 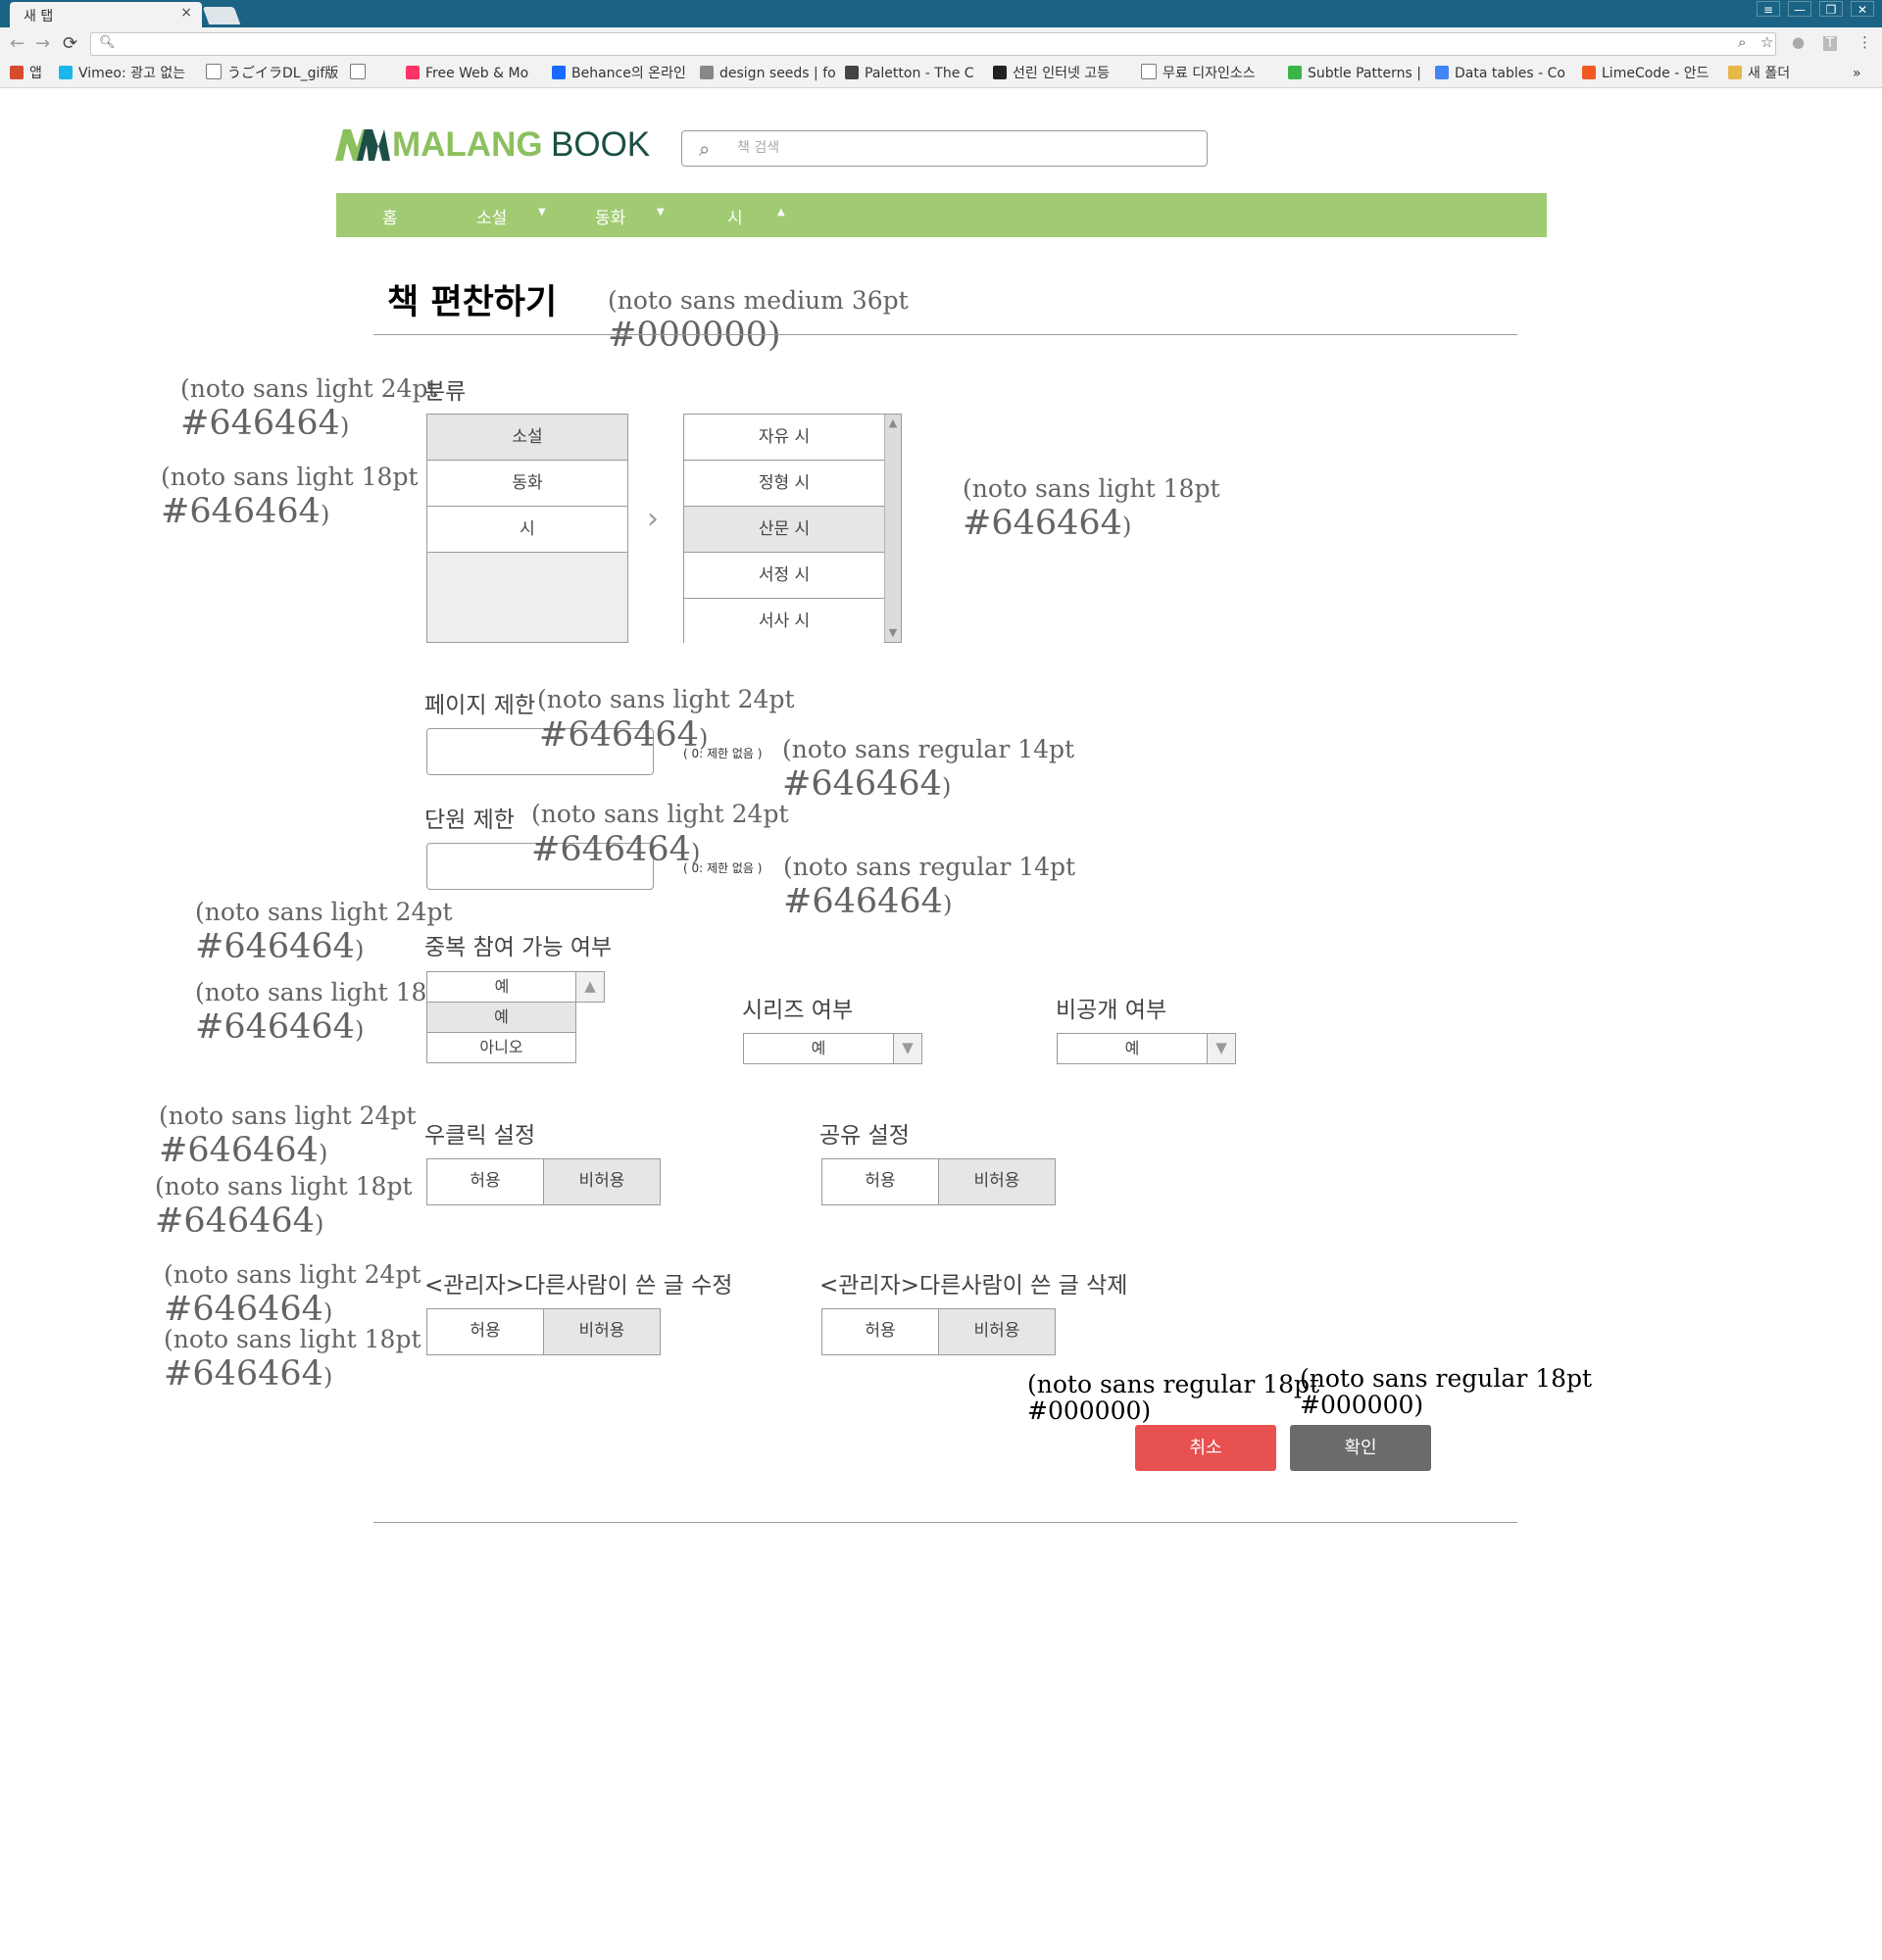 I want to click on bookmark-label: Subtle Patterns |, so click(x=1365, y=73).